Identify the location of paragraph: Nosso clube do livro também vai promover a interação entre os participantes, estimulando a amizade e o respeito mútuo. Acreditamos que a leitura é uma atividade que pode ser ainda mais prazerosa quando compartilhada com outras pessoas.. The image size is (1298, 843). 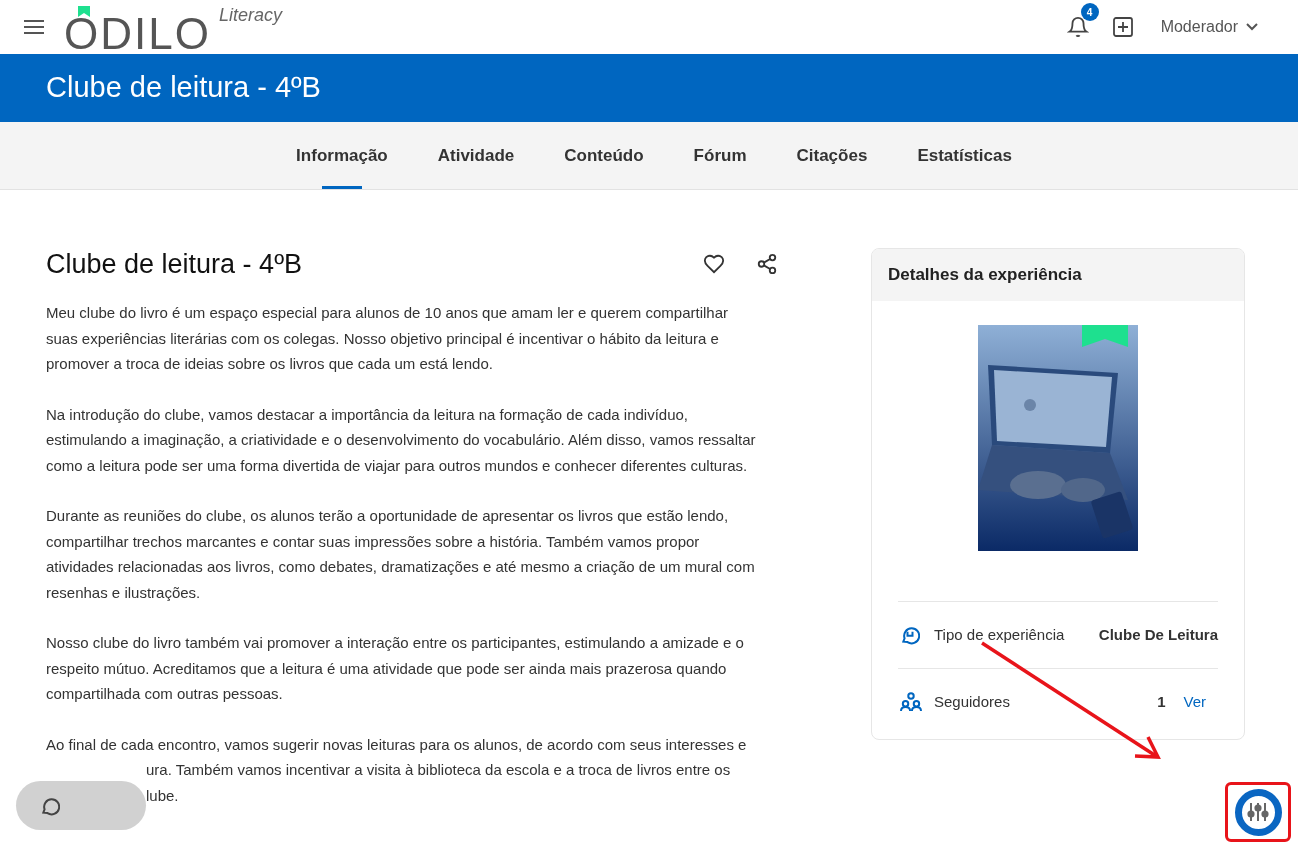
(395, 668).